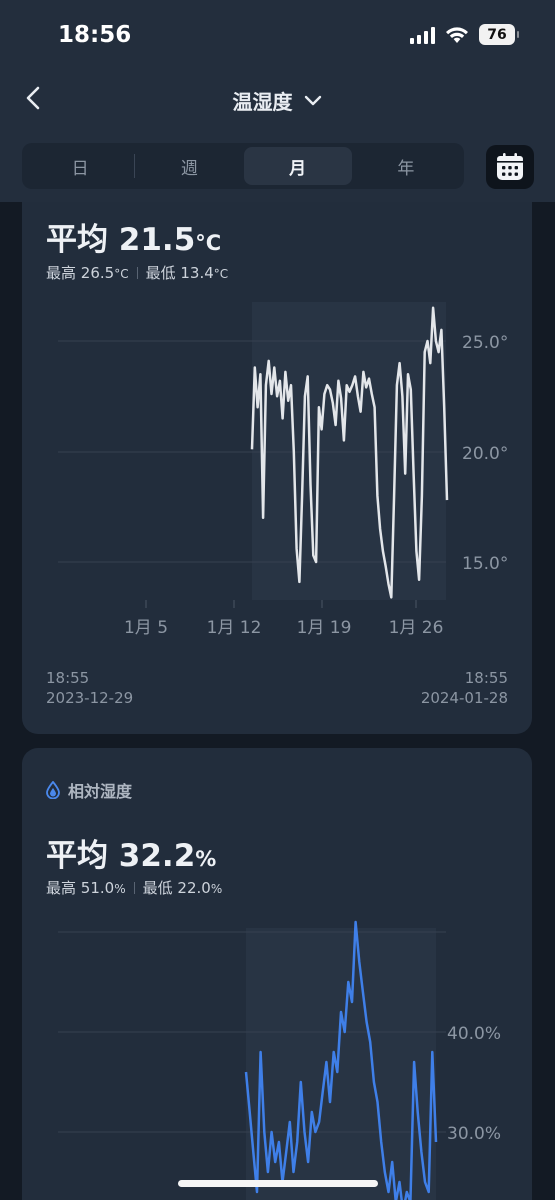 The height and width of the screenshot is (1200, 555). What do you see at coordinates (80, 166) in the screenshot?
I see `tab-day: 日` at bounding box center [80, 166].